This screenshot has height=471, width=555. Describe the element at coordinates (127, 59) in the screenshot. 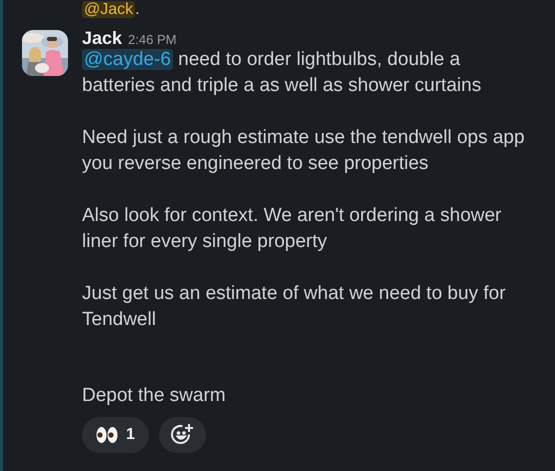

I see `mention-link: @cayde-6` at that location.